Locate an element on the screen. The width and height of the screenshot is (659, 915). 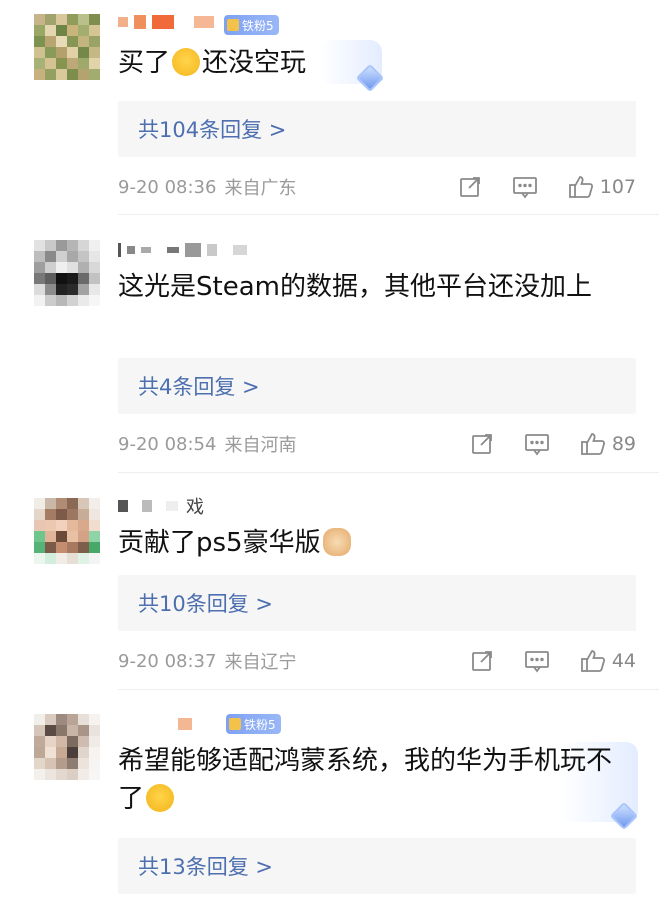
comment-text: 这光是Steam的数据，其他平台还没加上 is located at coordinates (355, 287).